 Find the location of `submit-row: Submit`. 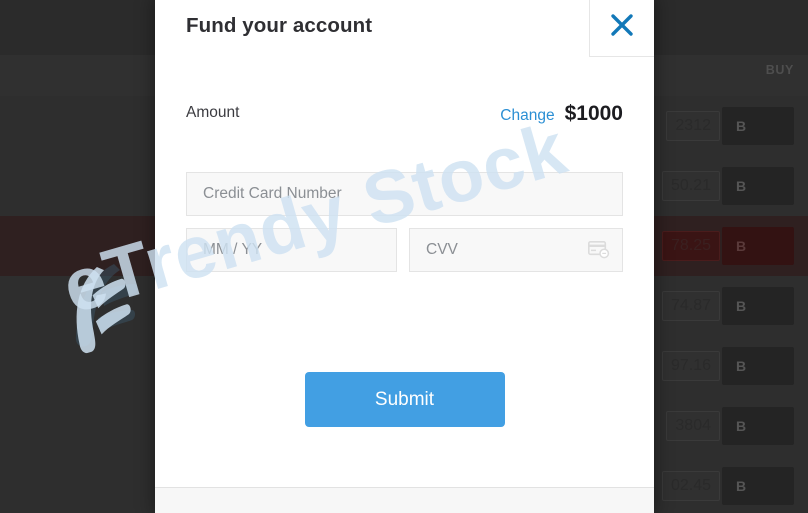

submit-row: Submit is located at coordinates (404, 399).